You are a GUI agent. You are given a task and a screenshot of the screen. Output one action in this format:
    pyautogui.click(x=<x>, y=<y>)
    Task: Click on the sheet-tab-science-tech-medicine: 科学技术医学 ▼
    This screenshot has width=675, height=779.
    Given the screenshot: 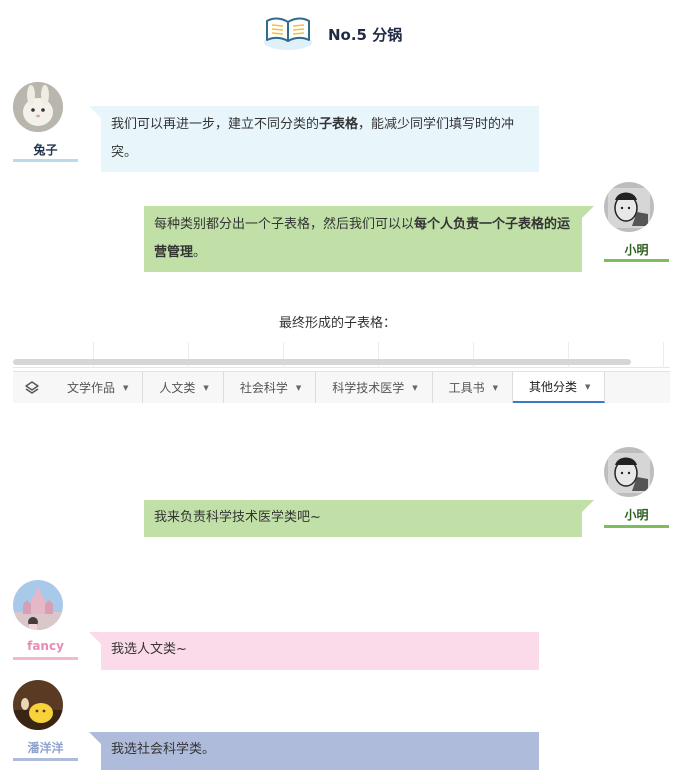 What is the action you would take?
    pyautogui.click(x=374, y=387)
    